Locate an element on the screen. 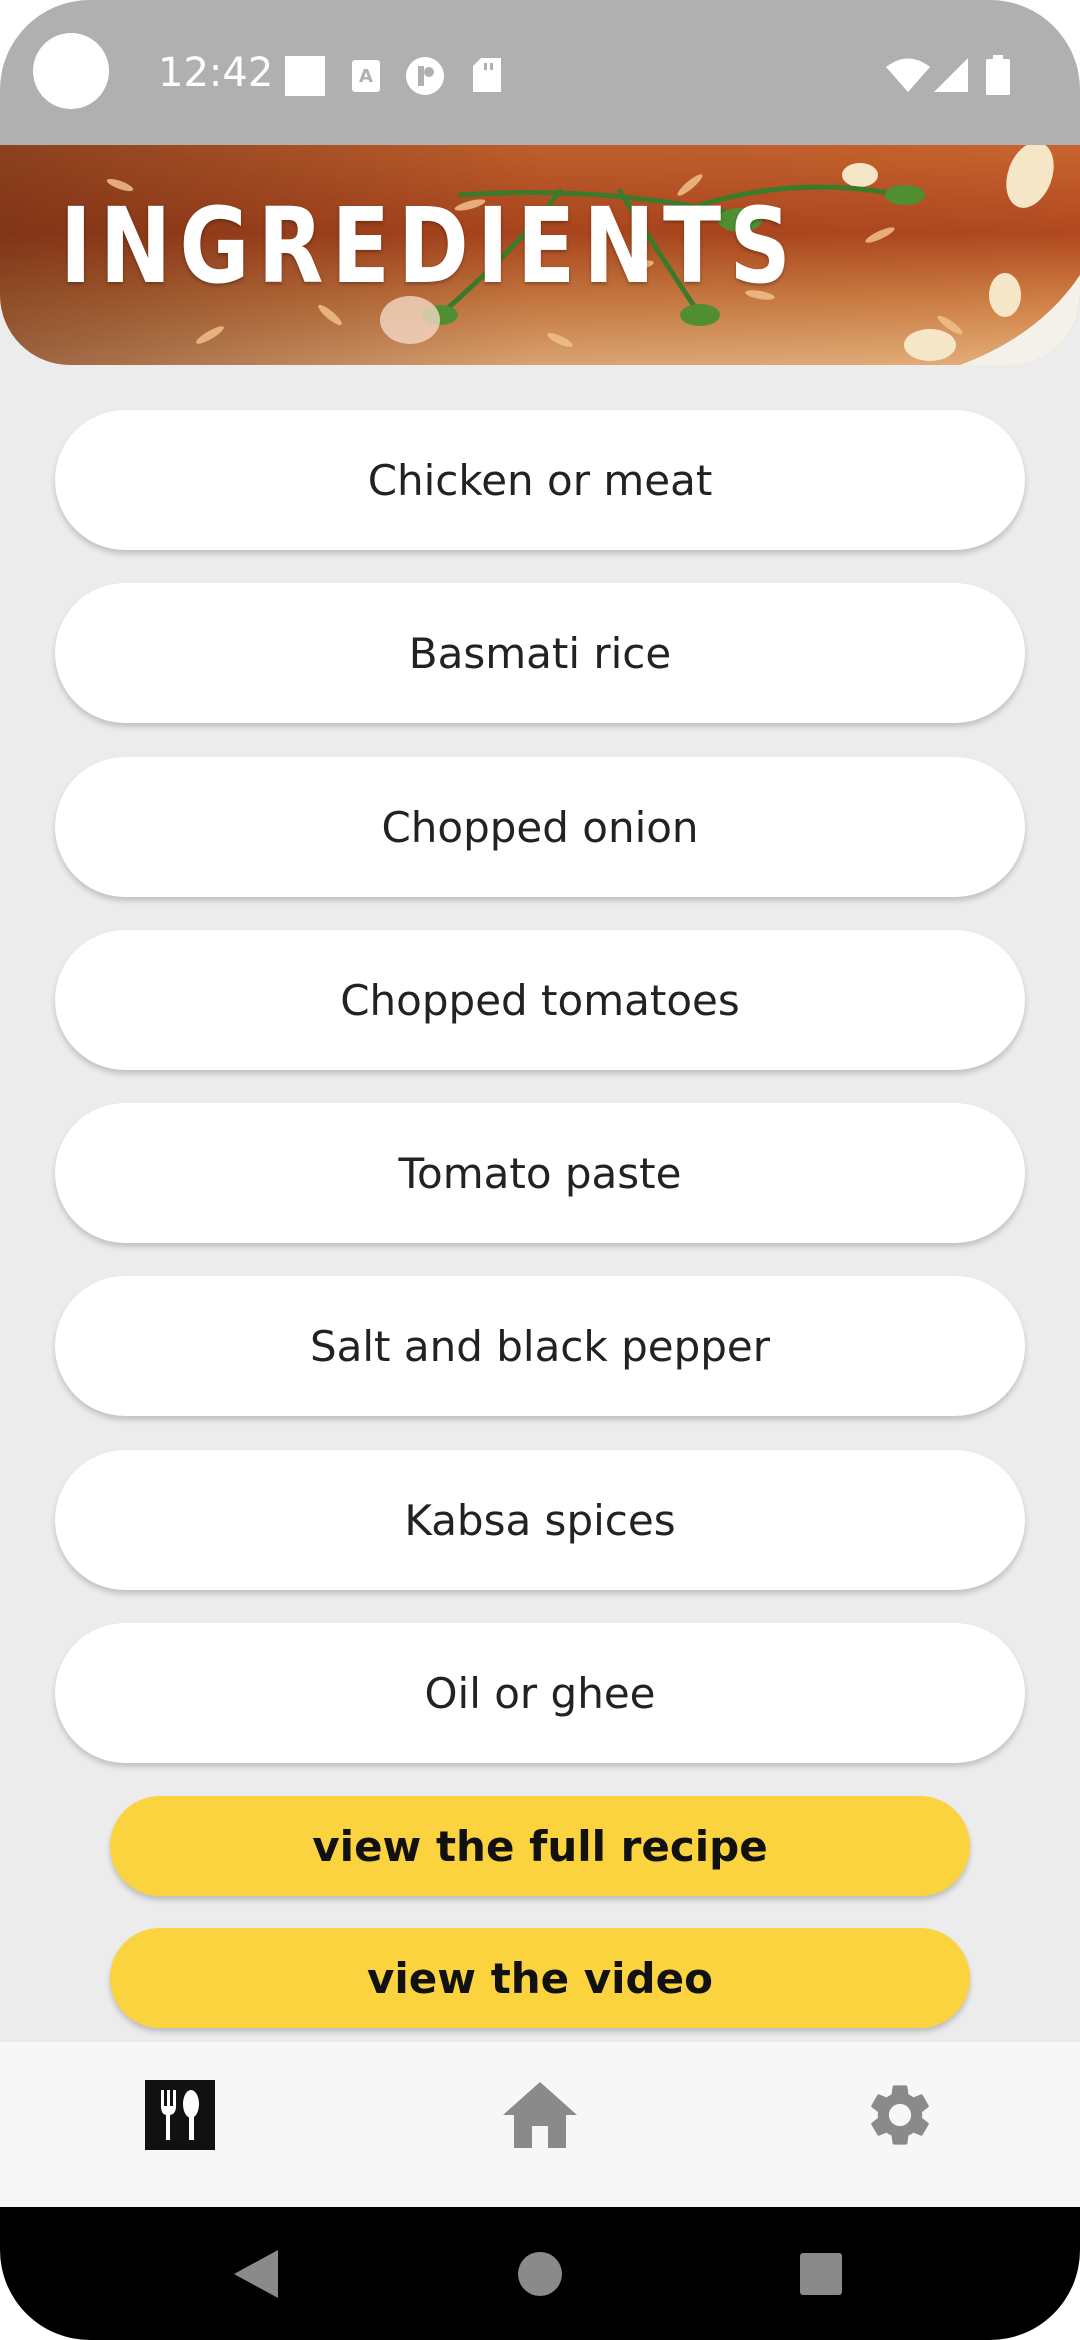 Image resolution: width=1080 pixels, height=2340 pixels. view-full-recipe-button: view the full recipe is located at coordinates (540, 1846).